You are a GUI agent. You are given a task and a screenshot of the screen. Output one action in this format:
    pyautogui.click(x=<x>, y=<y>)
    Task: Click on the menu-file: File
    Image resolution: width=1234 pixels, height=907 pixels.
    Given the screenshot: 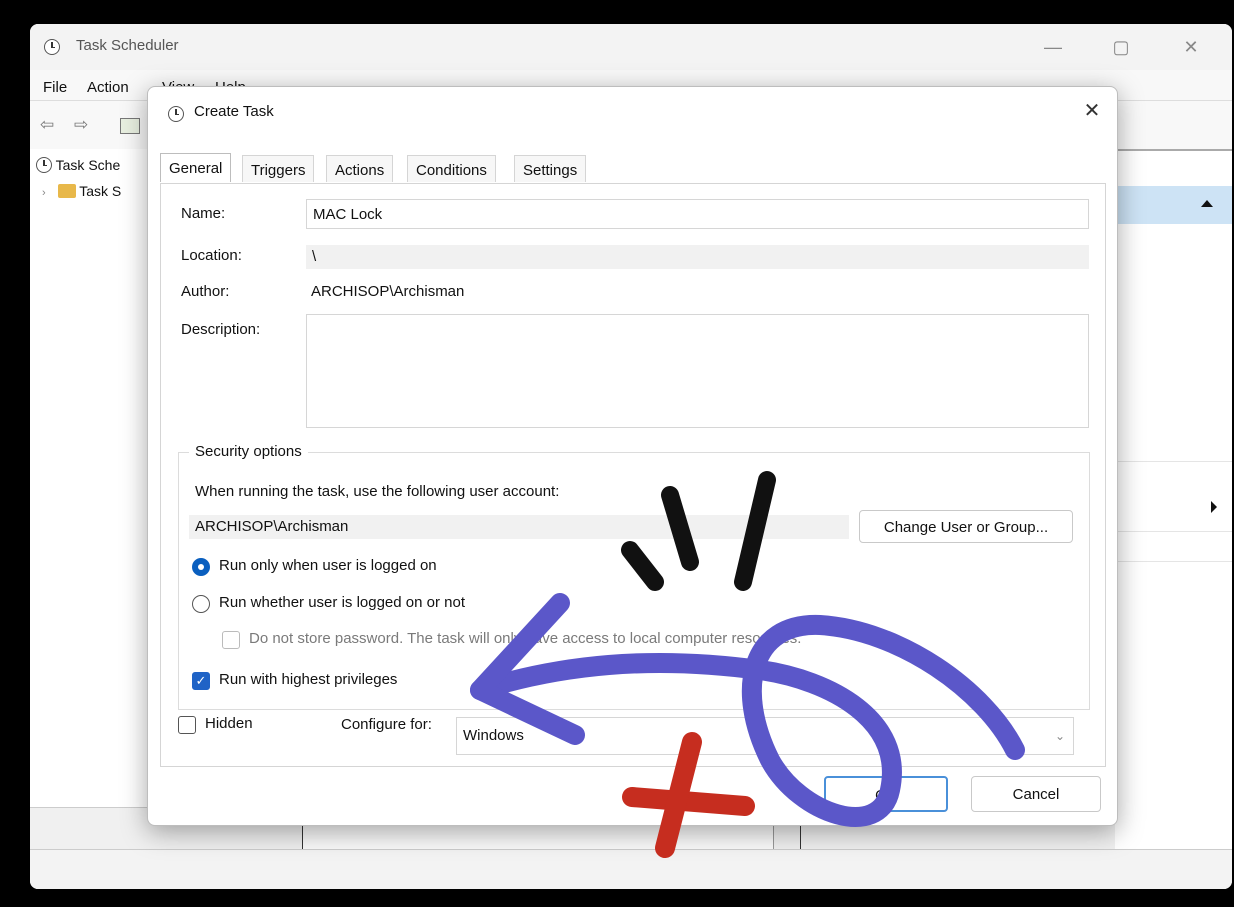 What is the action you would take?
    pyautogui.click(x=55, y=87)
    